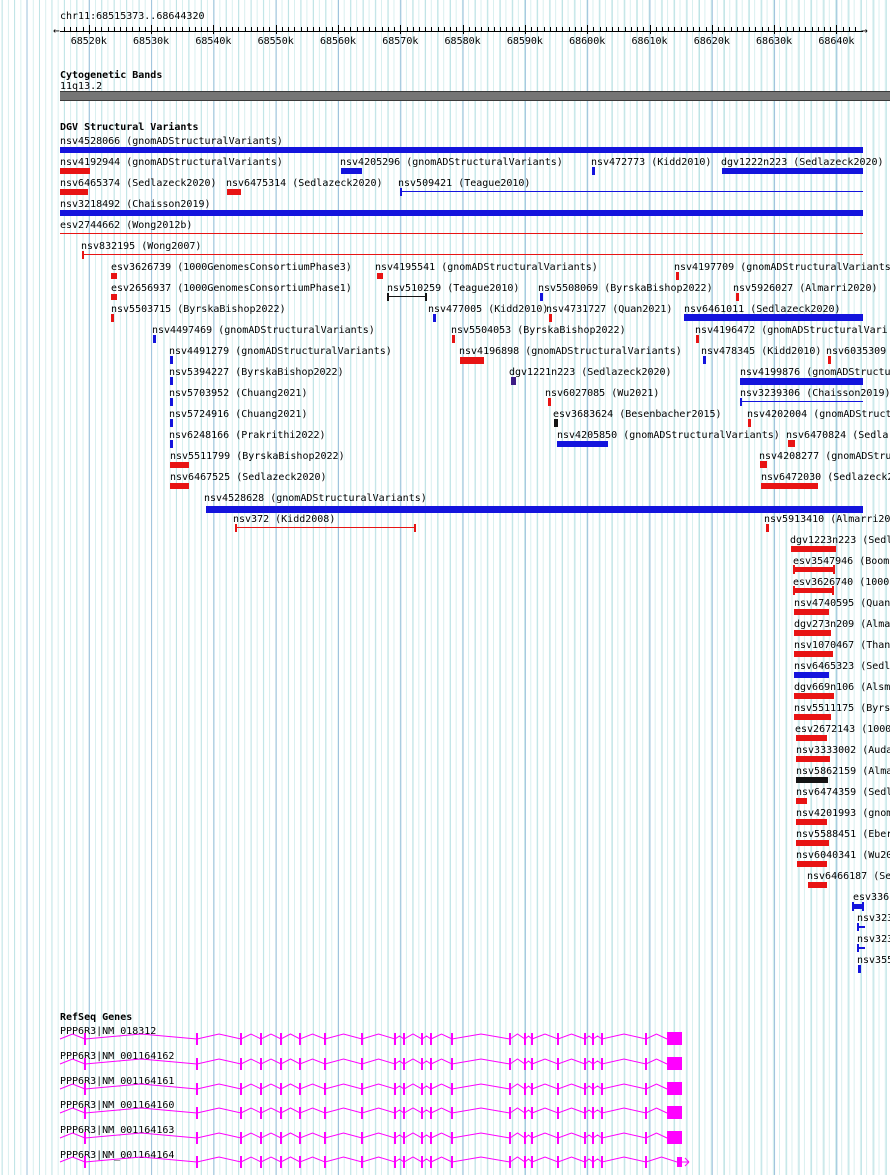 The width and height of the screenshot is (890, 1175). I want to click on variant-label: nsv510259 (Teague2010), so click(453, 288).